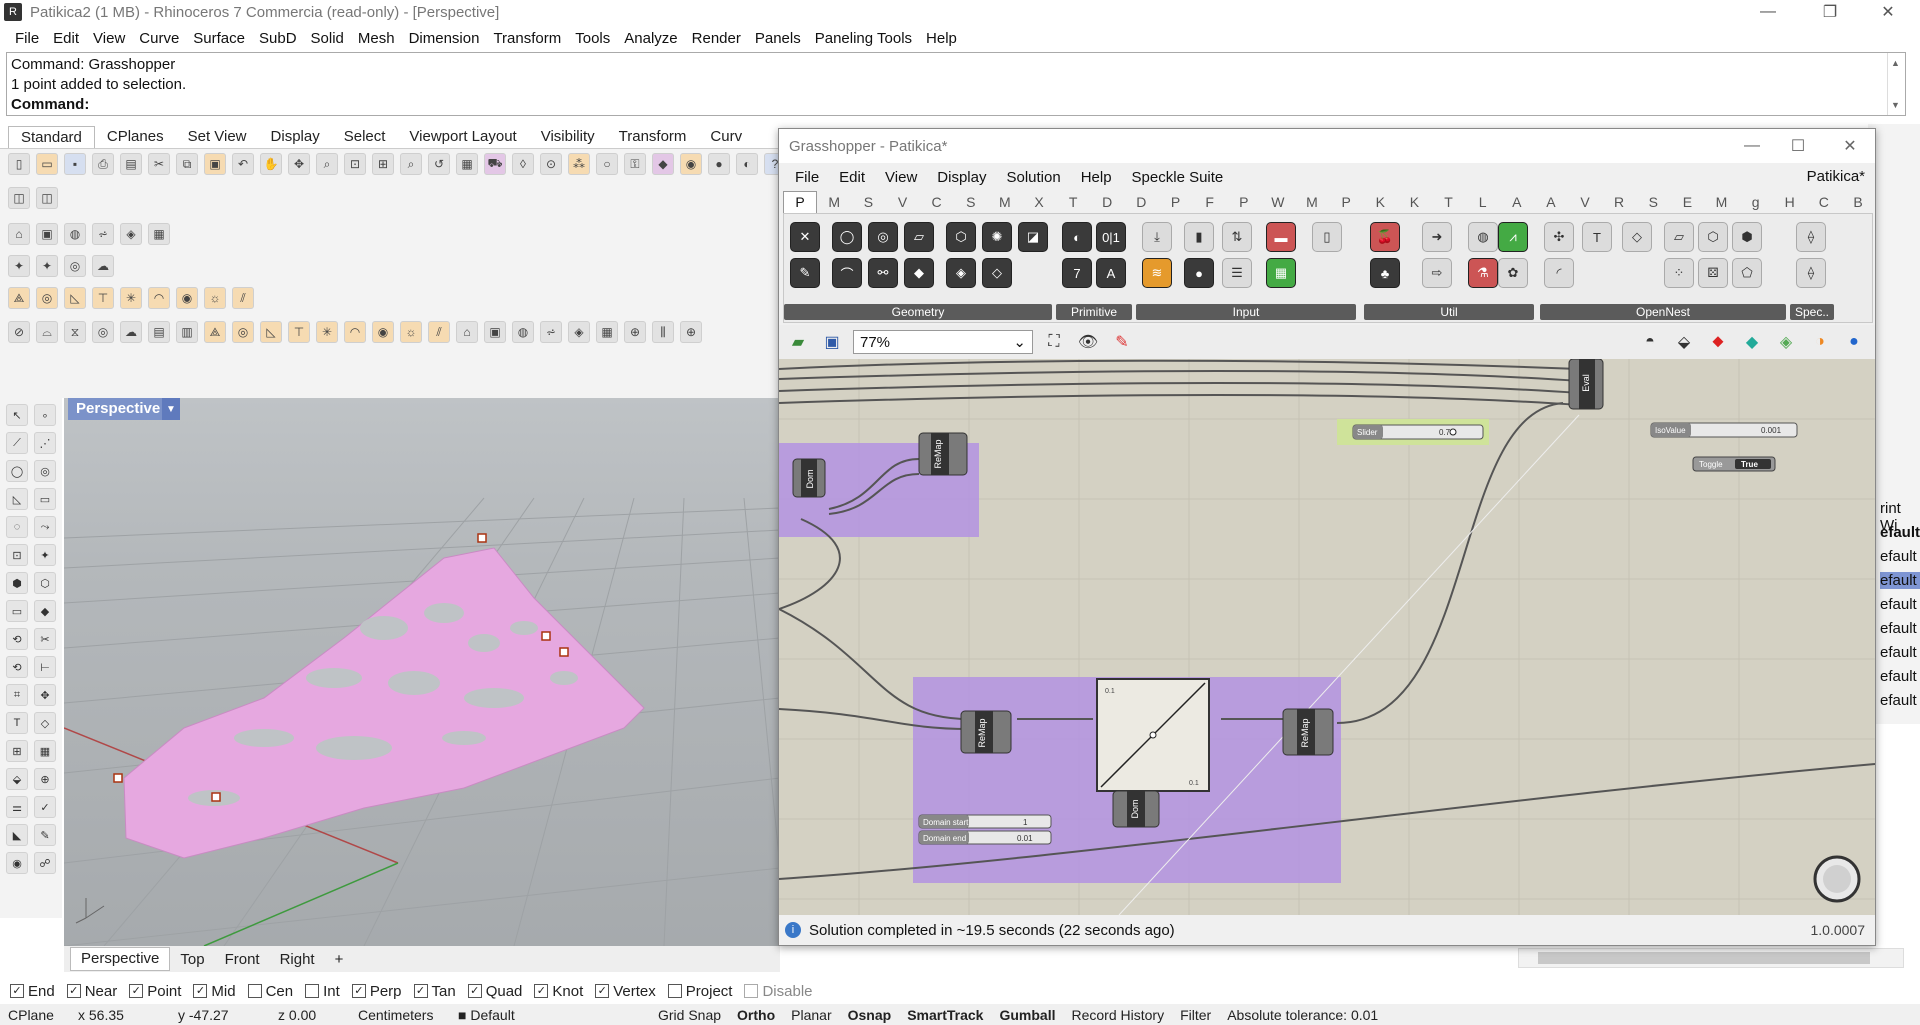 The image size is (1920, 1025). What do you see at coordinates (17, 807) in the screenshot?
I see `left-tool-icon: ⚌` at bounding box center [17, 807].